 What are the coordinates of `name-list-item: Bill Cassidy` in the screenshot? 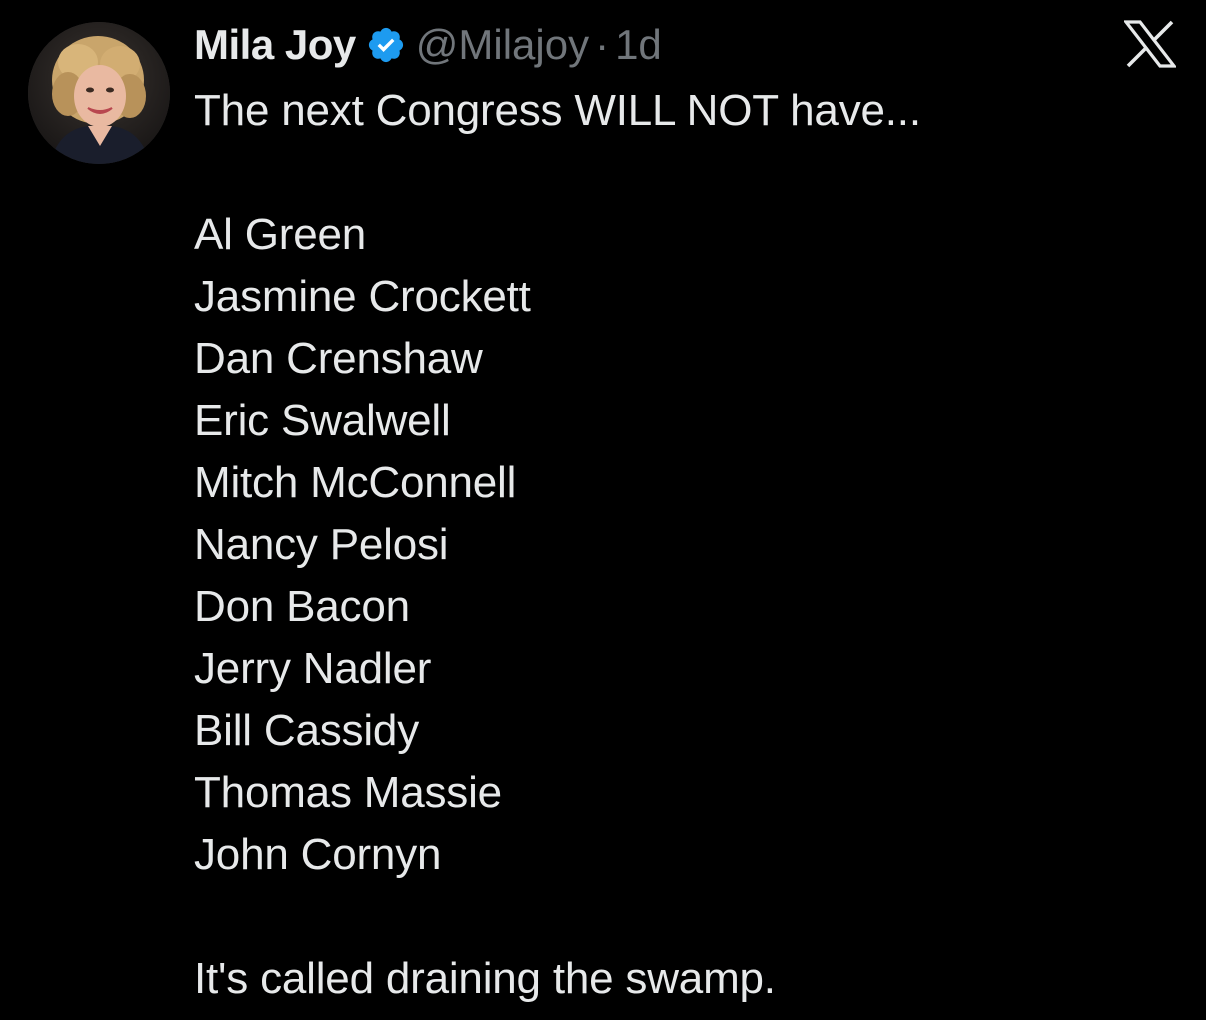 It's located at (306, 730).